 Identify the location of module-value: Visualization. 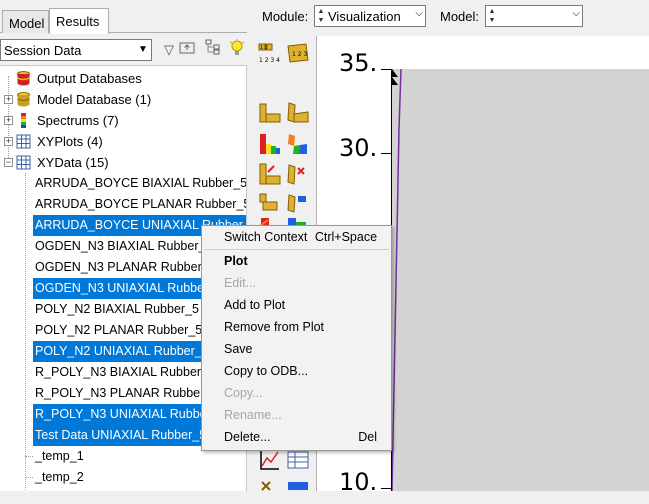
(364, 16).